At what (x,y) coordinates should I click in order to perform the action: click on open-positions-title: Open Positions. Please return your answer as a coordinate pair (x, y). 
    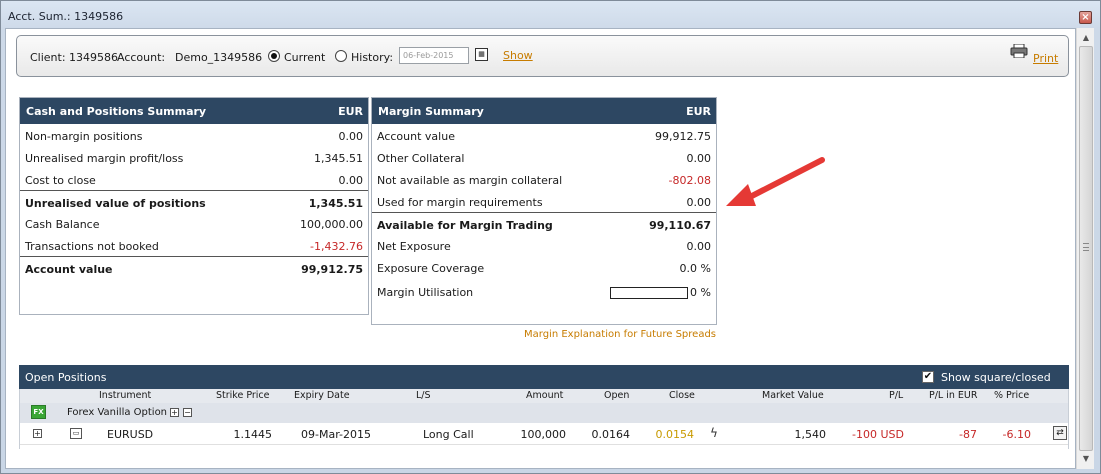
    Looking at the image, I should click on (66, 377).